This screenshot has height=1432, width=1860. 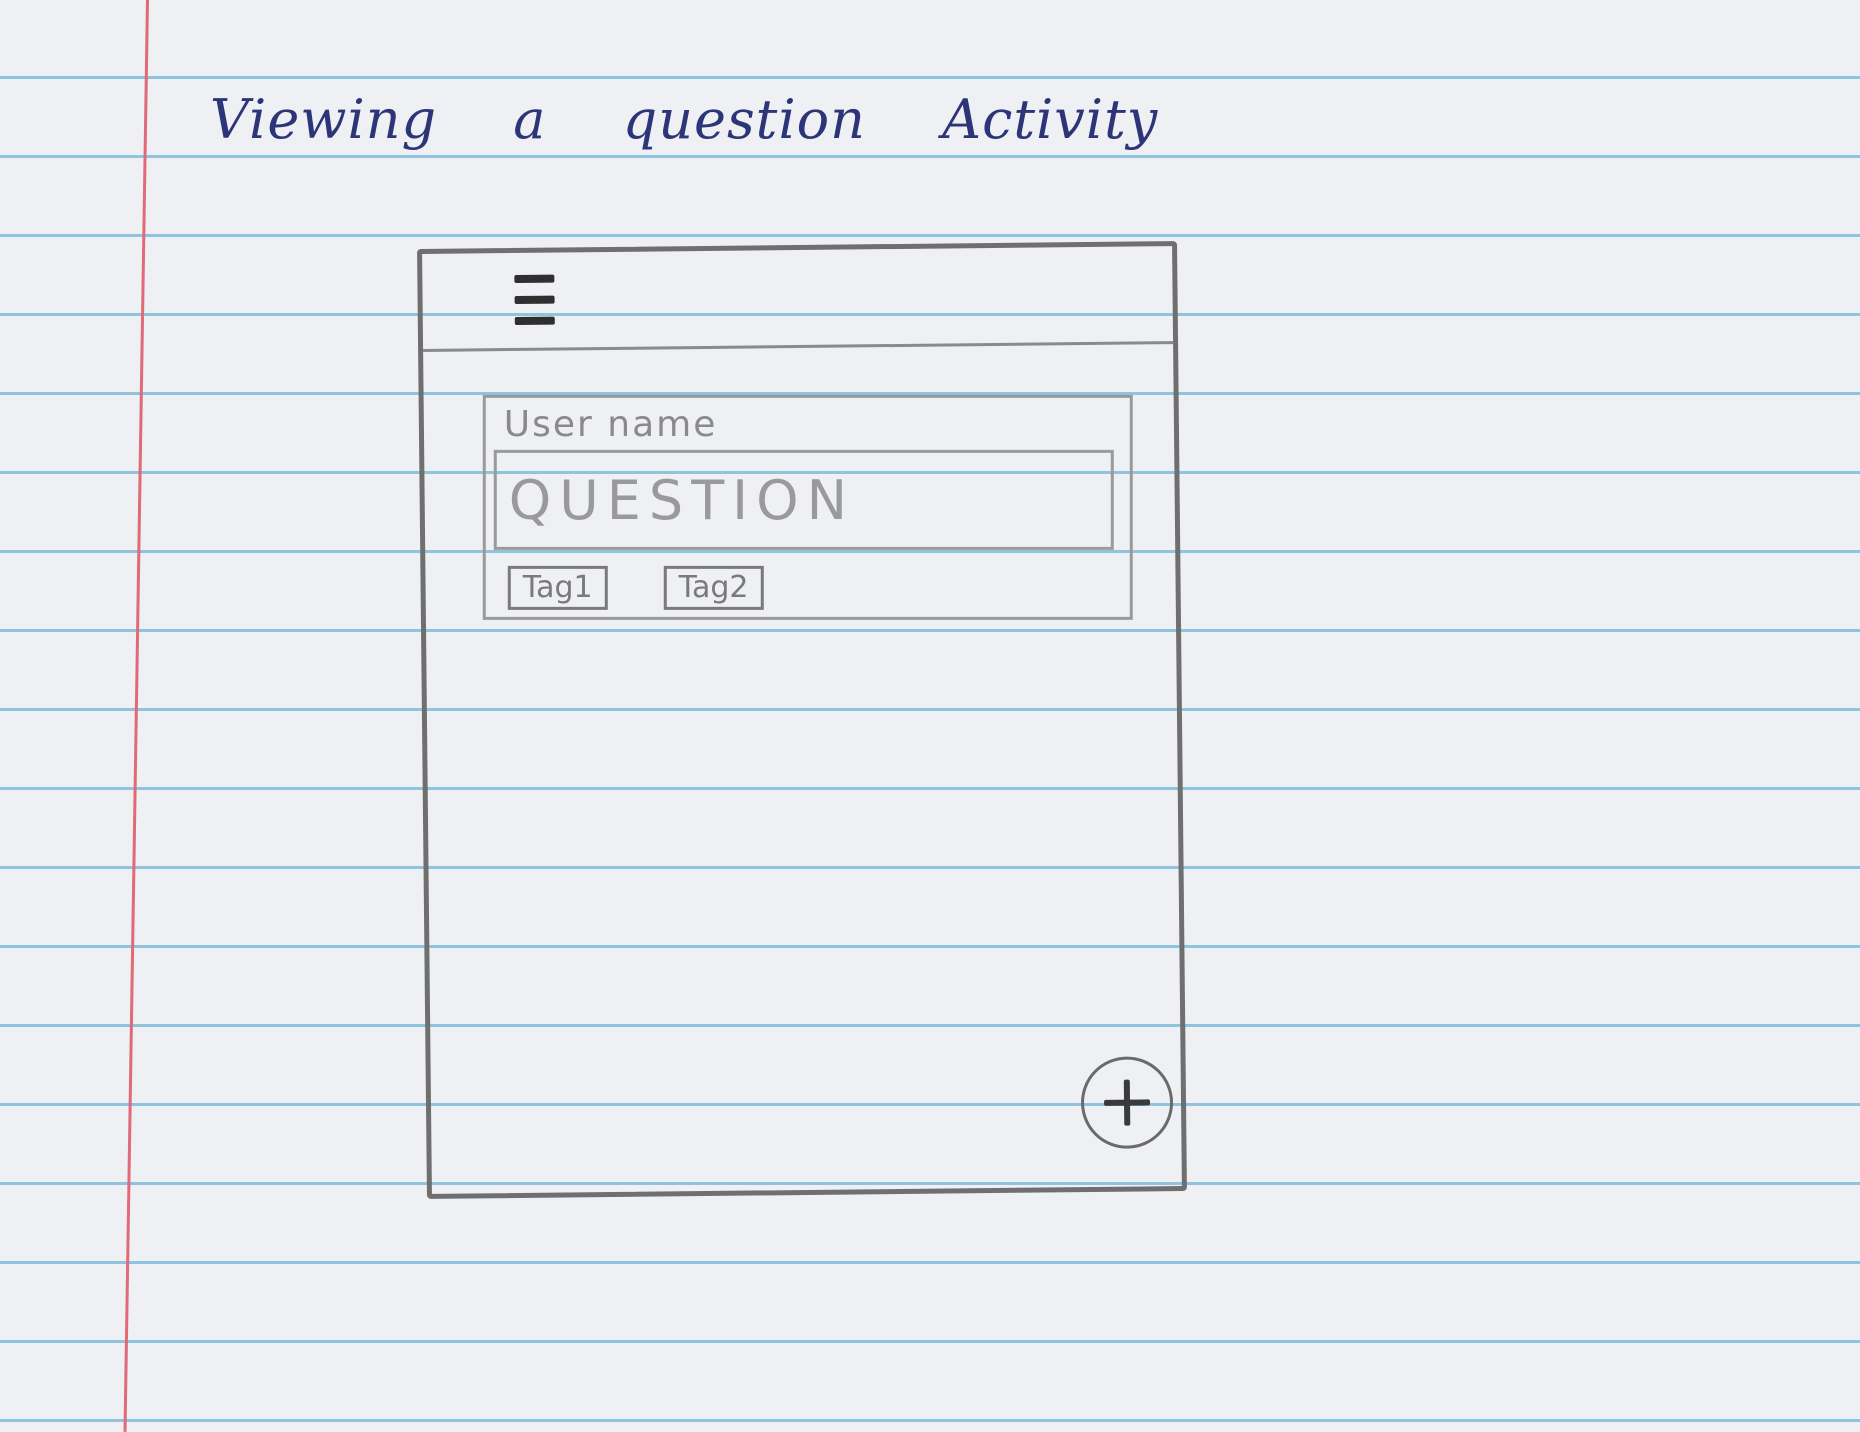 What do you see at coordinates (635, 587) in the screenshot?
I see `tag-list: Tag1 Tag2` at bounding box center [635, 587].